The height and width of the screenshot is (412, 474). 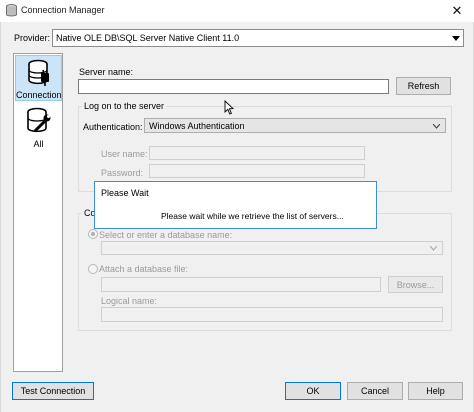 I want to click on server-name-input, so click(x=233, y=86).